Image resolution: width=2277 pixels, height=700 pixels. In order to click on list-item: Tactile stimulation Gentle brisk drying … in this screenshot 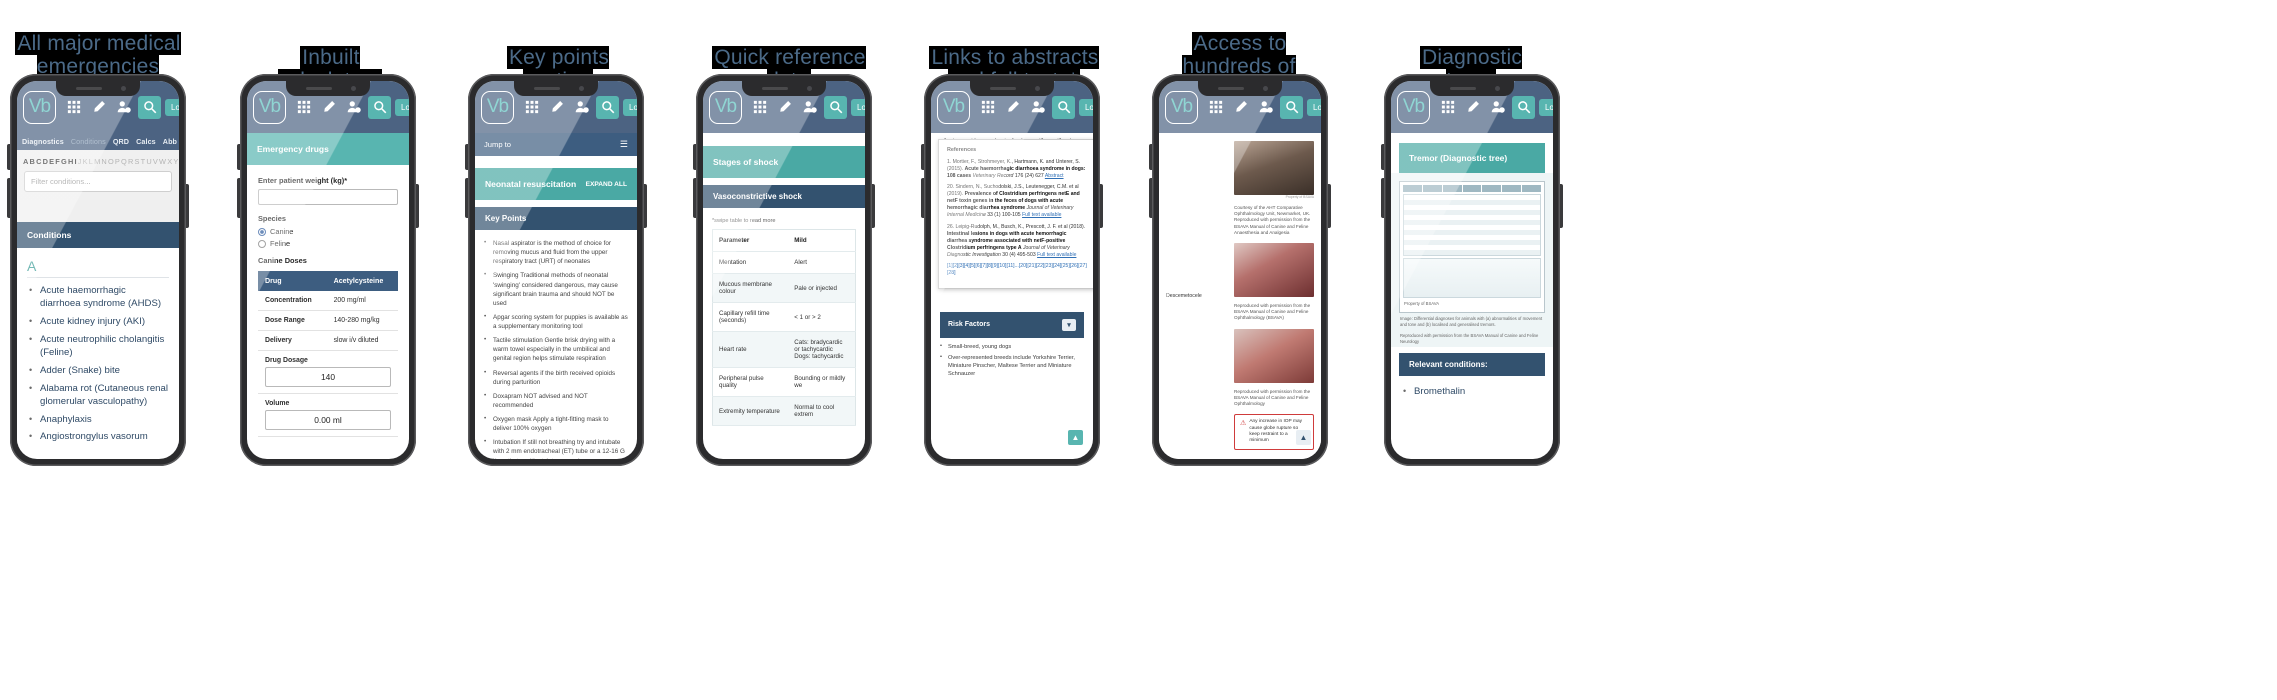, I will do `click(556, 349)`.